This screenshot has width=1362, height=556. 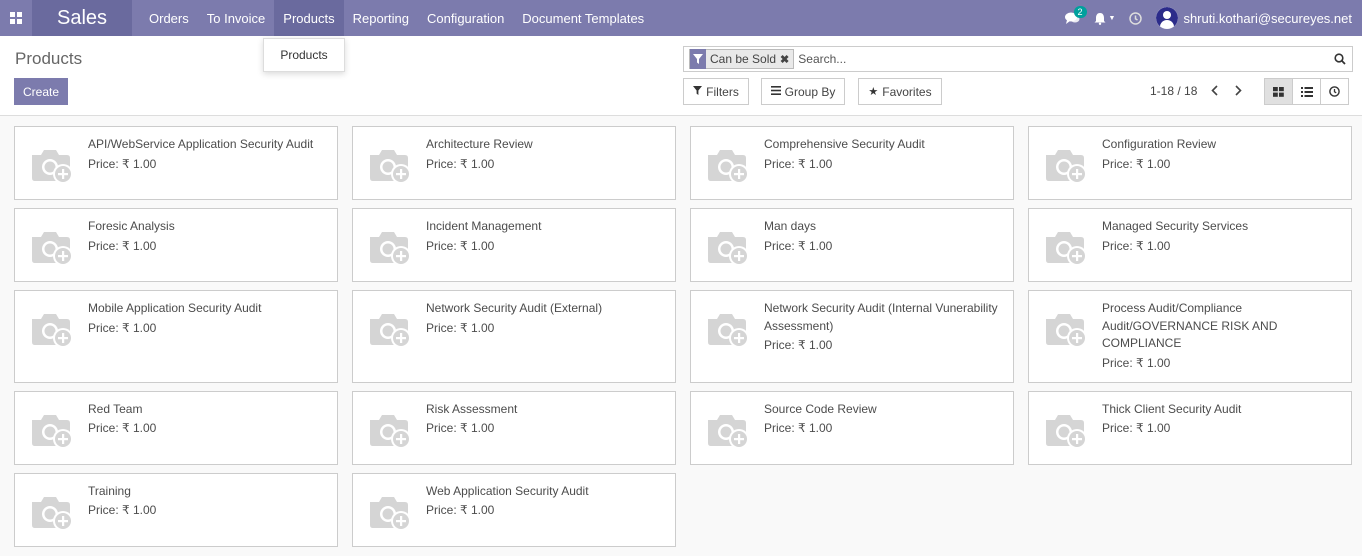 I want to click on product-name: Training, so click(x=109, y=490).